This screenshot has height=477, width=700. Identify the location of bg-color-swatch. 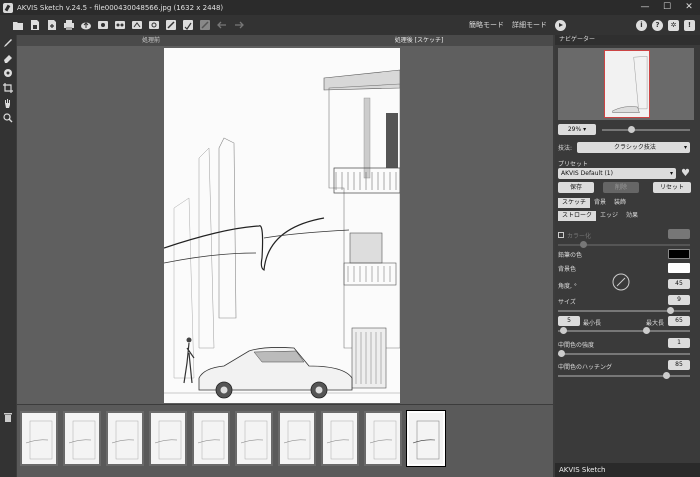
(679, 268).